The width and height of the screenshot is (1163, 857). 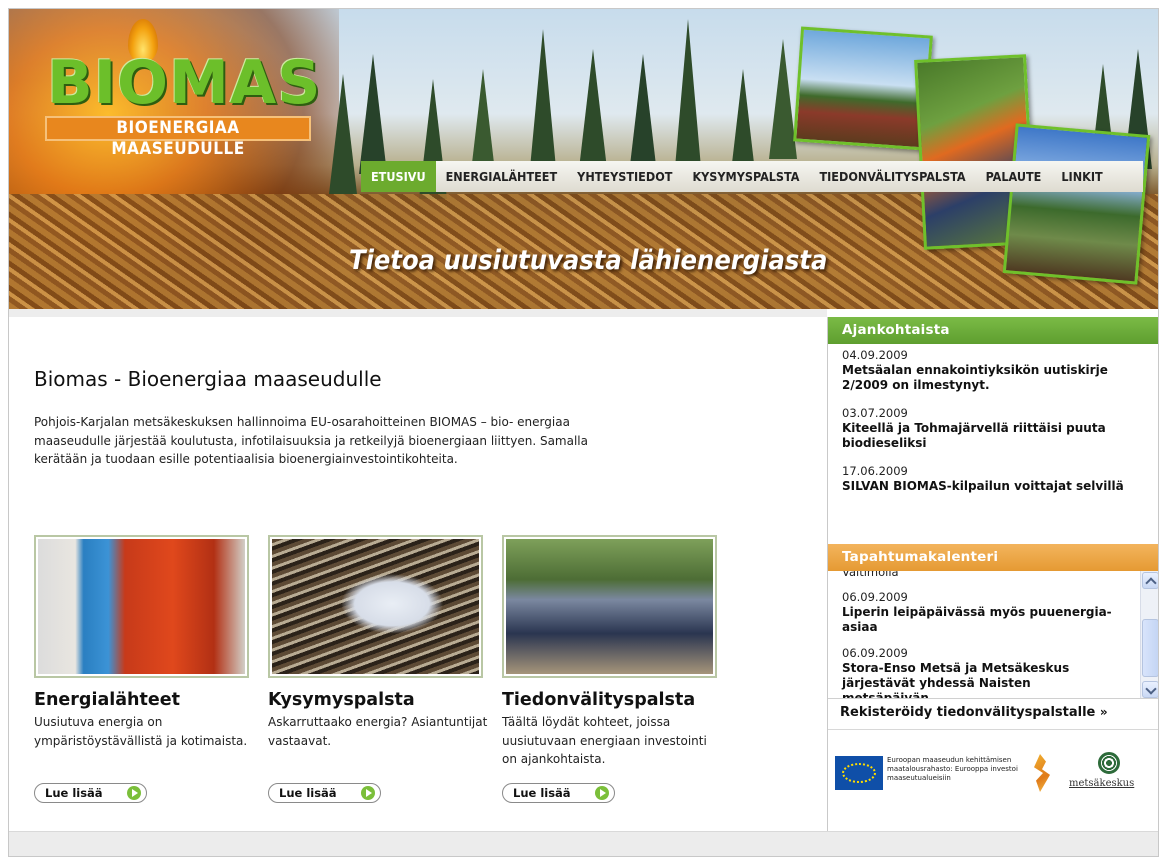 What do you see at coordinates (208, 379) in the screenshot?
I see `page-title: Biomas - Bioenergiaa maaseudulle` at bounding box center [208, 379].